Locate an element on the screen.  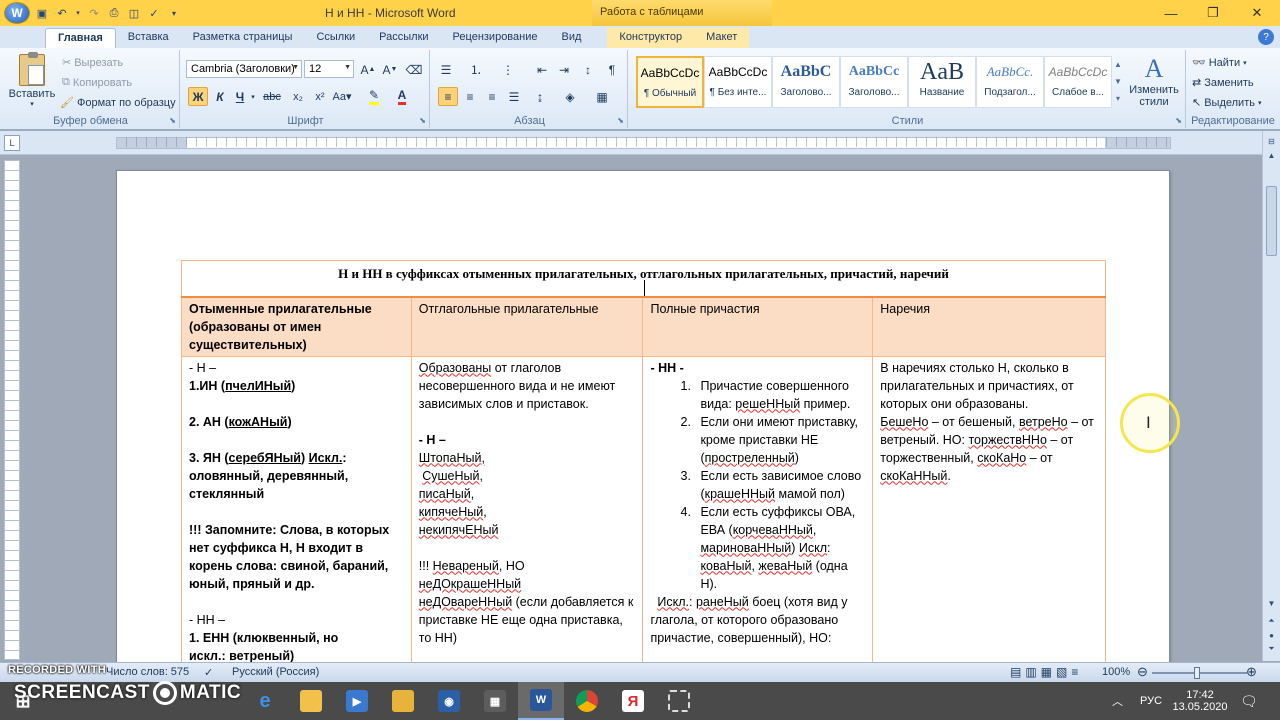
close-button: ✕ is located at coordinates (1257, 13).